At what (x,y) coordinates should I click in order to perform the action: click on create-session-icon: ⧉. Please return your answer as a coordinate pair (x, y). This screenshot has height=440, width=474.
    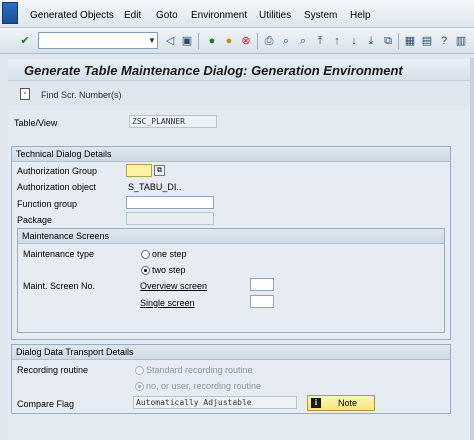
    Looking at the image, I should click on (388, 41).